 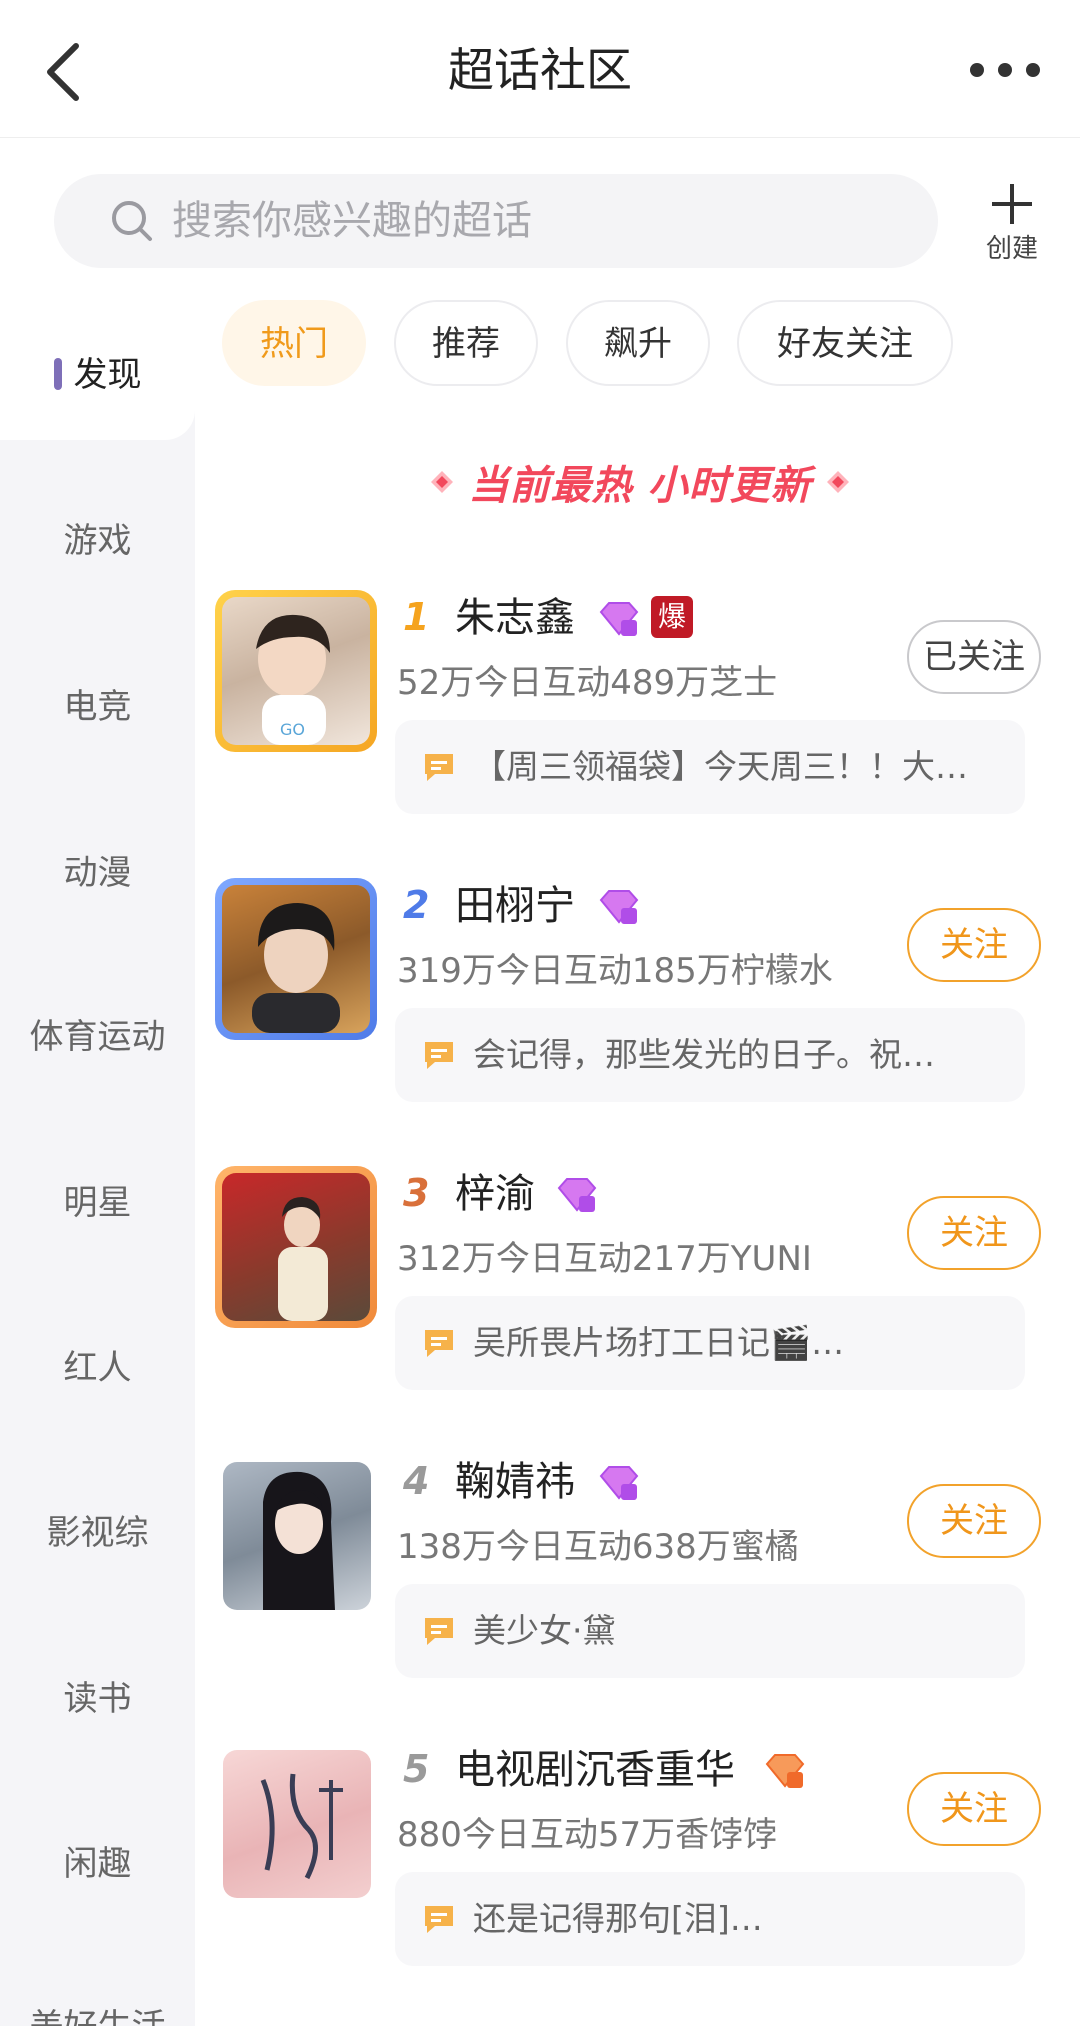 What do you see at coordinates (132, 221) in the screenshot?
I see `search-icon` at bounding box center [132, 221].